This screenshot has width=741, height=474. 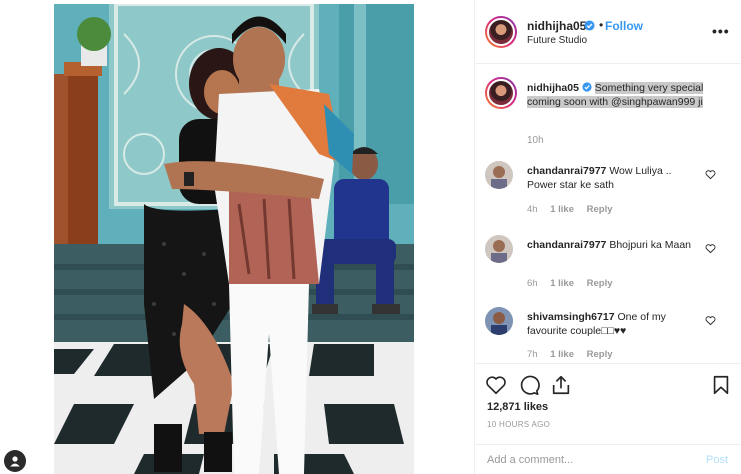 I want to click on follow-button: Follow, so click(x=624, y=26).